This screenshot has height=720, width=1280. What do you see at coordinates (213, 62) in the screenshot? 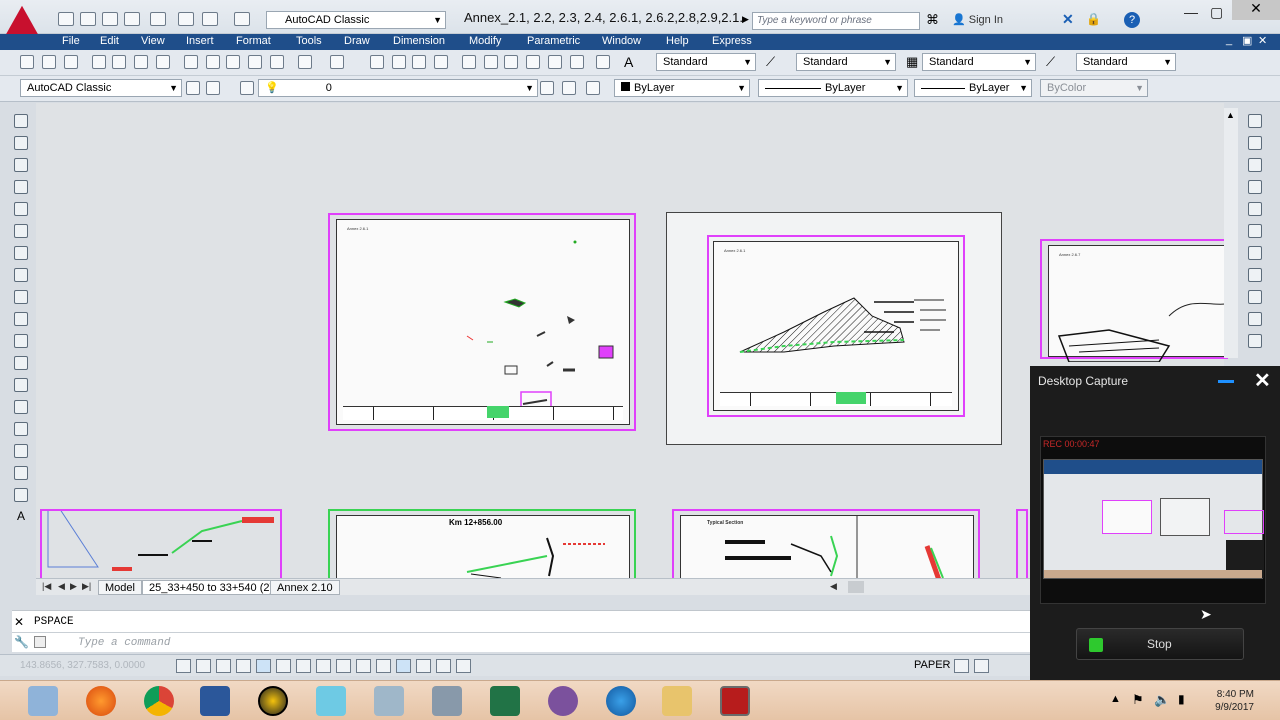
I see `copy-icon` at bounding box center [213, 62].